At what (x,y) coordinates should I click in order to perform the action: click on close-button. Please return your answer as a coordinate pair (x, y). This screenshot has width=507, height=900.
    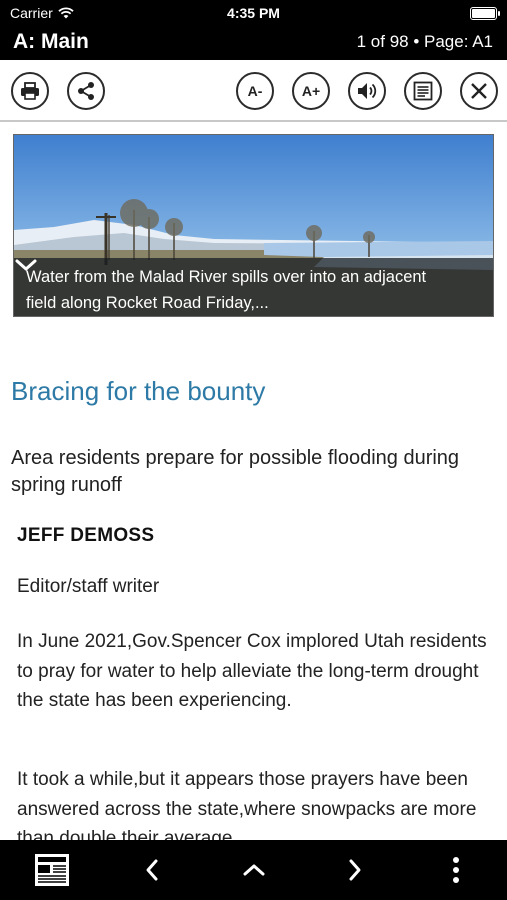
    Looking at the image, I should click on (479, 91).